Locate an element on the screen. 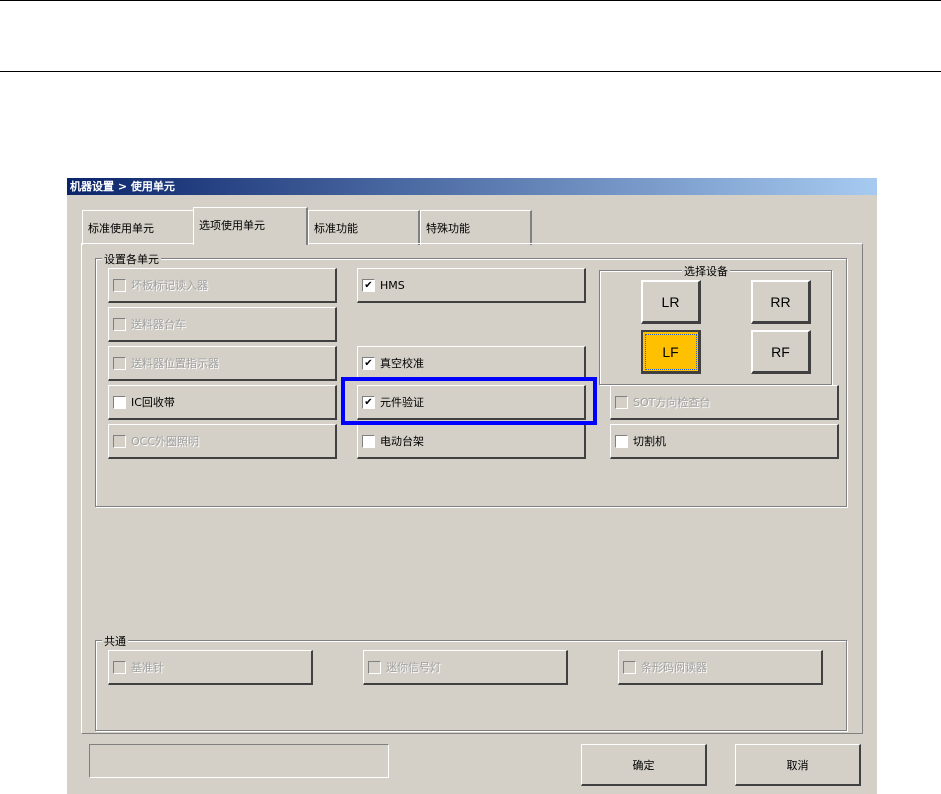 The width and height of the screenshot is (941, 794). feeder-cart-toggle: 送料器台车 is located at coordinates (222, 324).